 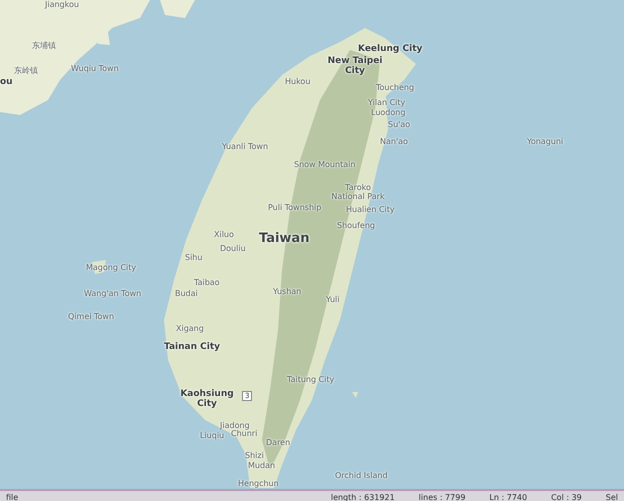 I want to click on map-label: Tainan City, so click(x=192, y=347).